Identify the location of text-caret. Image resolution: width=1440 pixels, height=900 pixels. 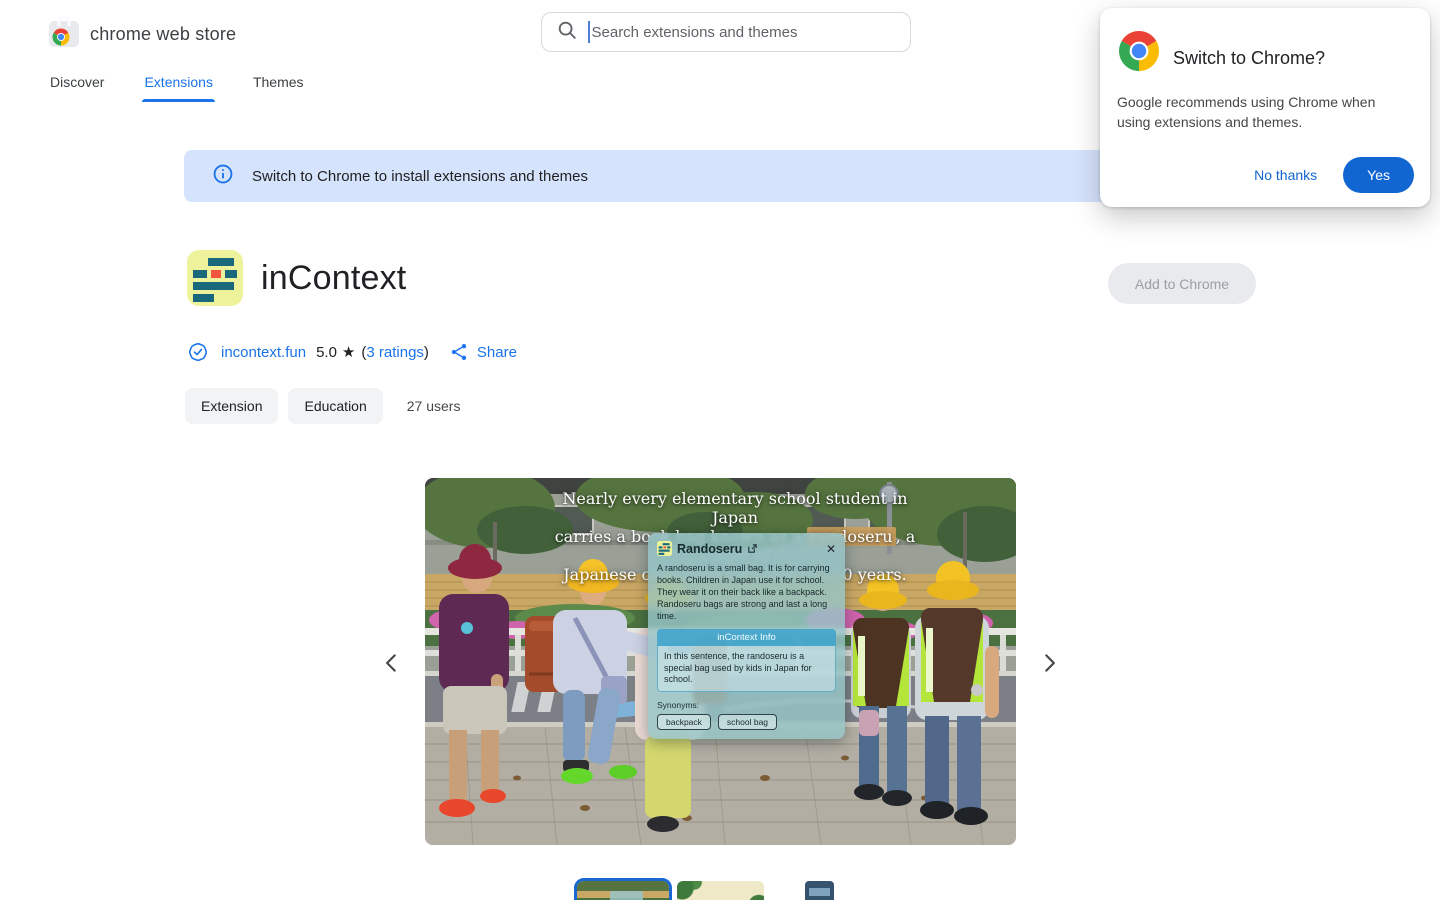
(589, 32).